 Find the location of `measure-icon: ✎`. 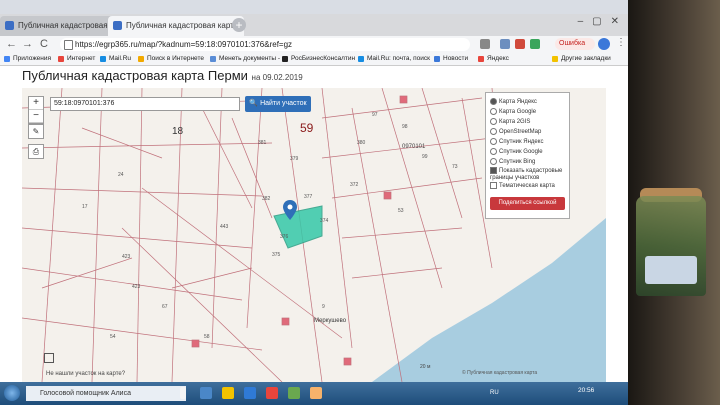

measure-icon: ✎ is located at coordinates (36, 131).